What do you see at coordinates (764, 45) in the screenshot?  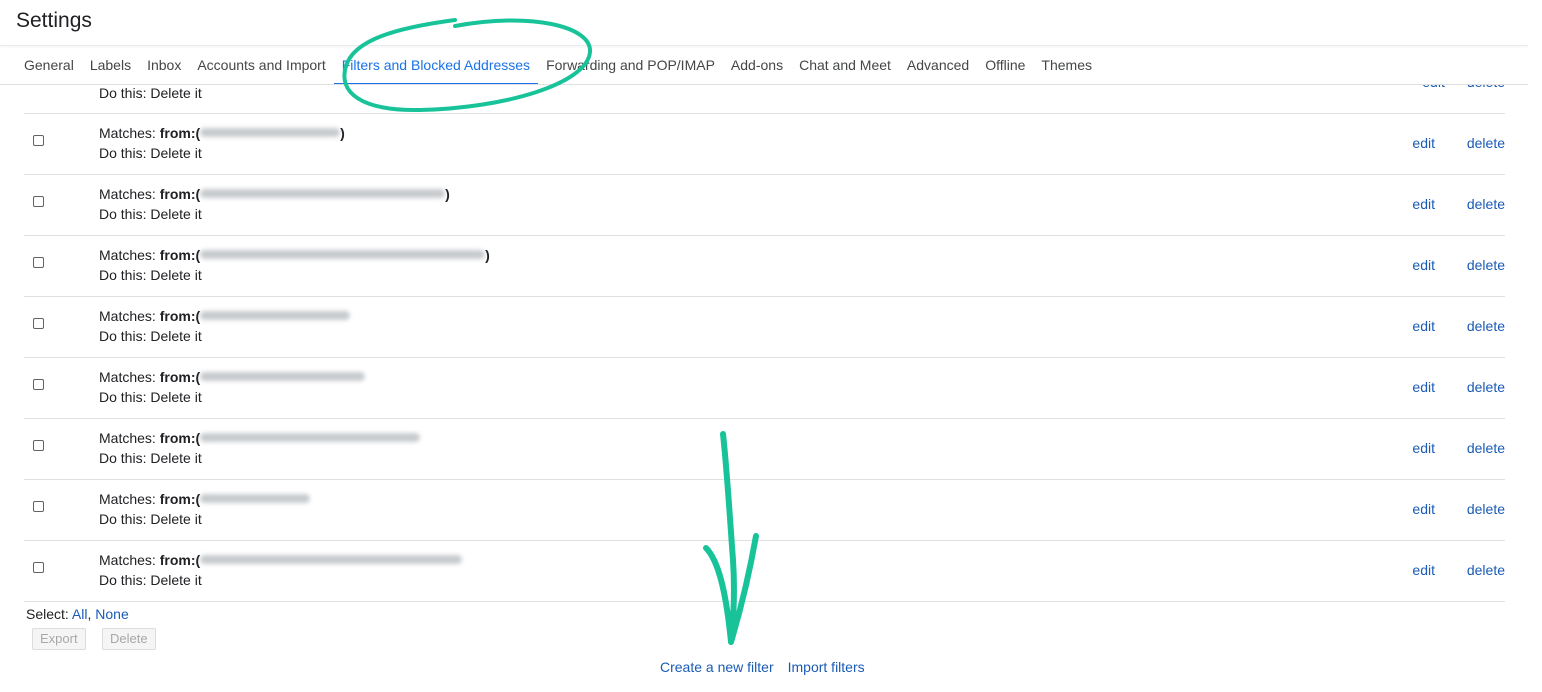 I see `header-divider` at bounding box center [764, 45].